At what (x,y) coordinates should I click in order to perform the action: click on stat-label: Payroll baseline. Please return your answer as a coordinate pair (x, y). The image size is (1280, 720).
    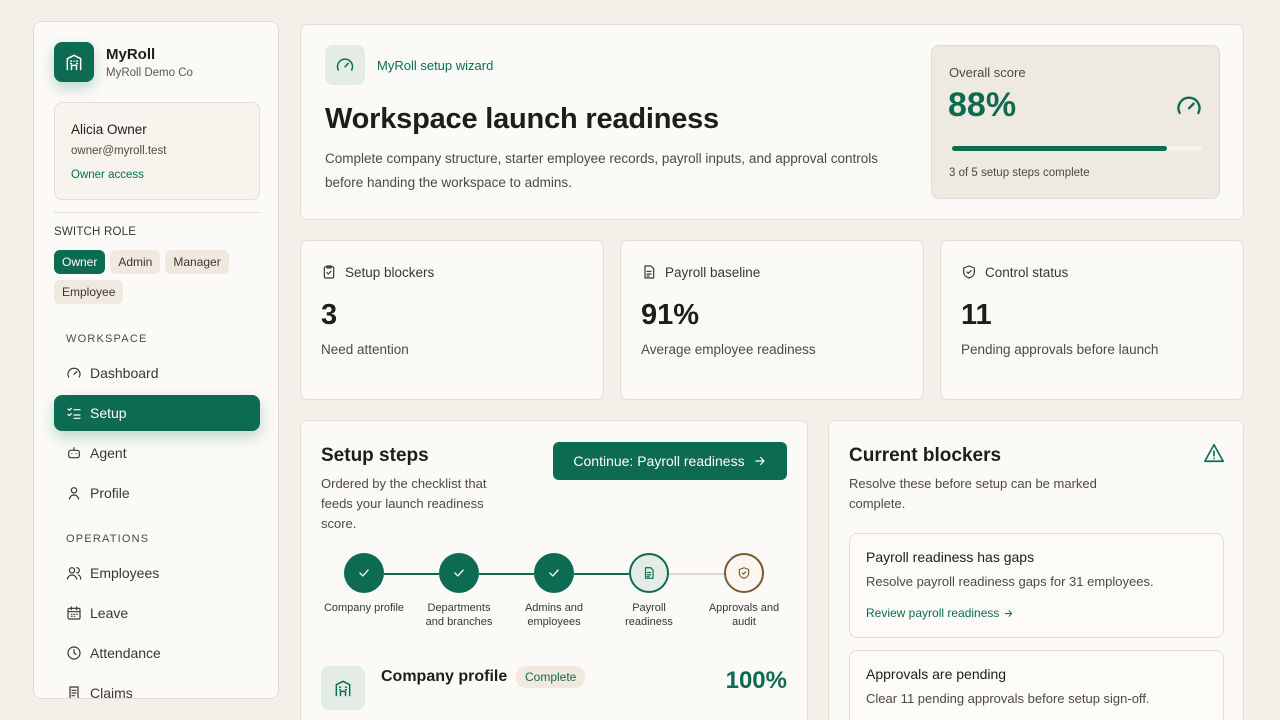
    Looking at the image, I should click on (713, 272).